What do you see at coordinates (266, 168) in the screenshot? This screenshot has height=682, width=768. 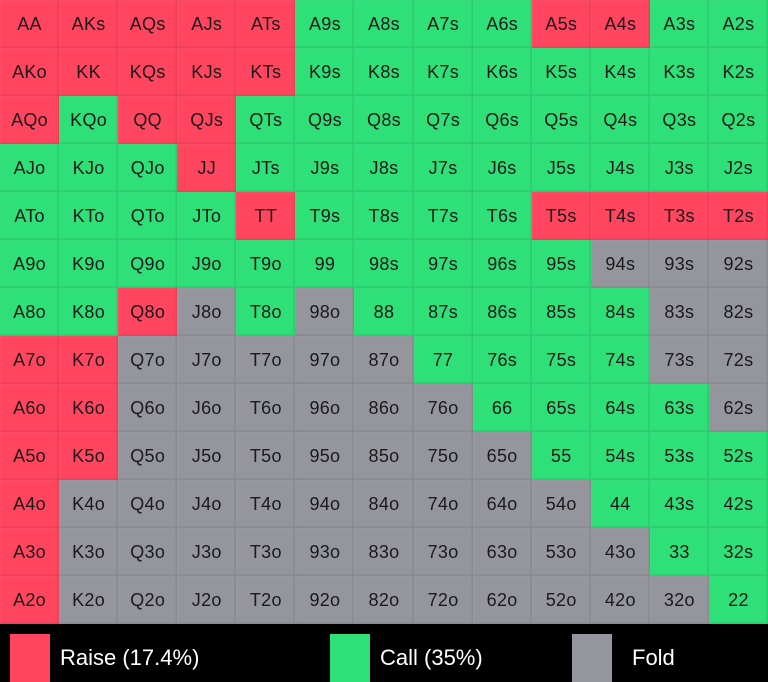 I see `hand-cell-JTs: JTs` at bounding box center [266, 168].